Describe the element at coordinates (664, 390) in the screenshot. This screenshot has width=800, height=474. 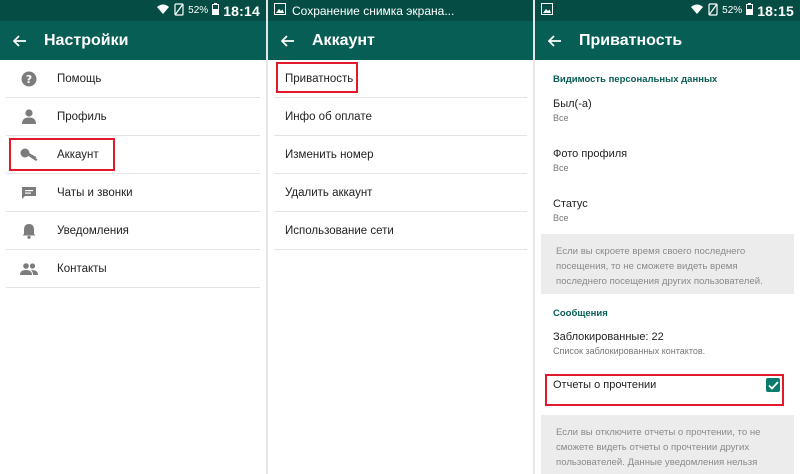
I see `highlight-read-receipts` at that location.